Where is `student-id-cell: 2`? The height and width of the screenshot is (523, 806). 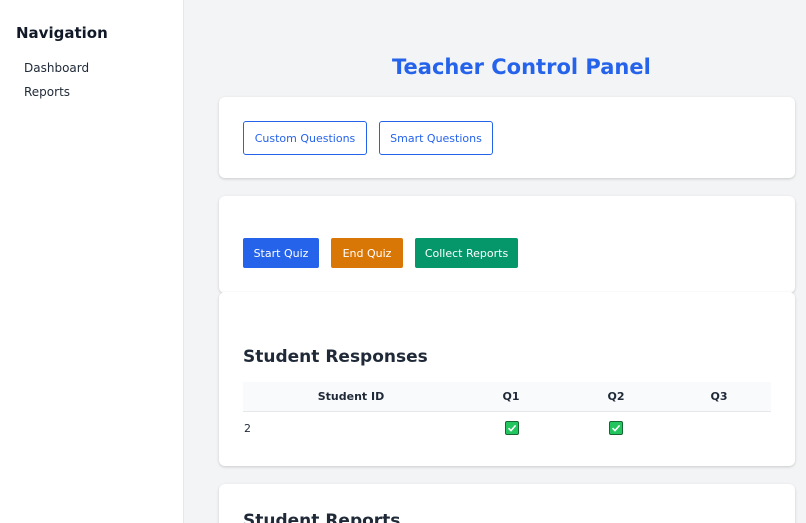 student-id-cell: 2 is located at coordinates (247, 428).